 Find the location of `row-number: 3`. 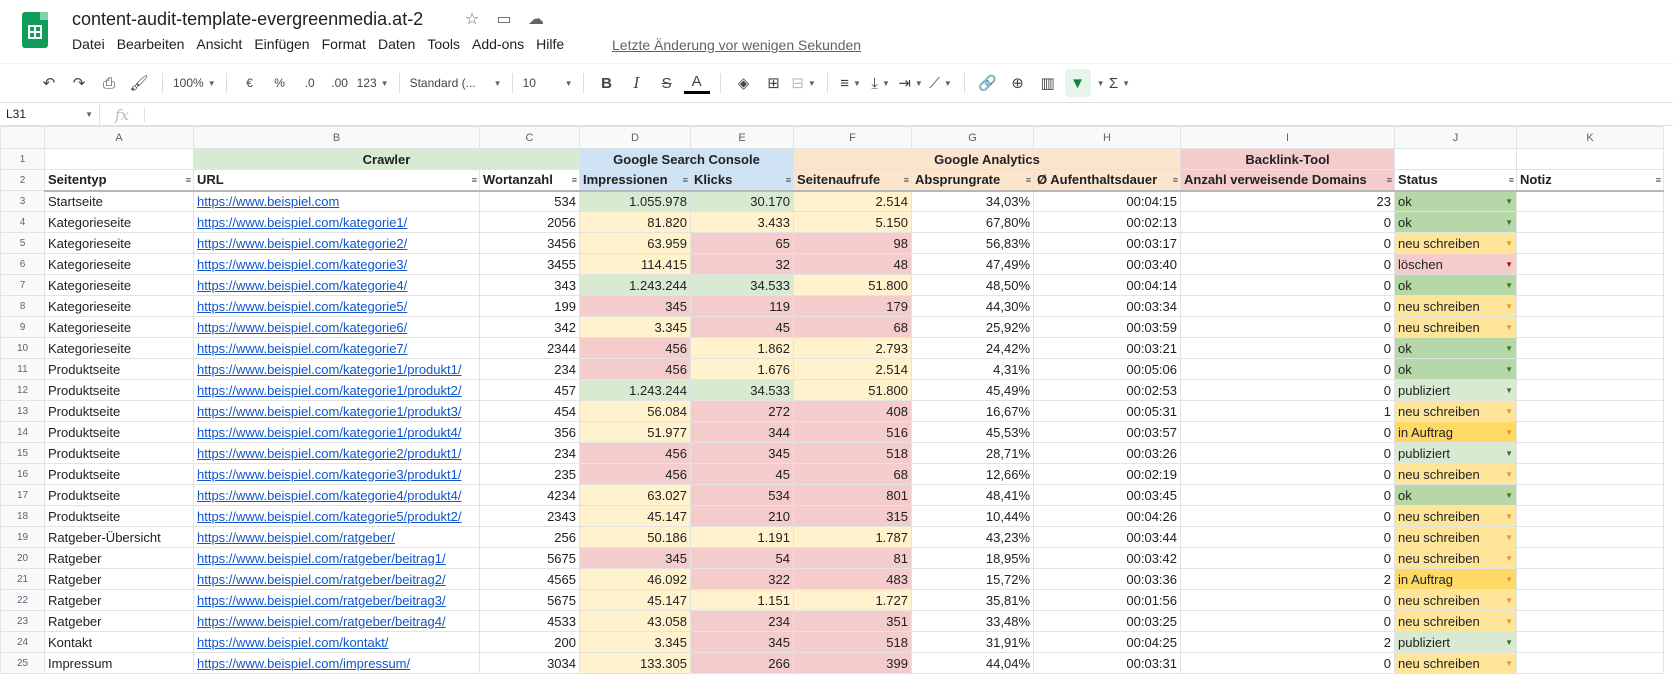

row-number: 3 is located at coordinates (22, 201).